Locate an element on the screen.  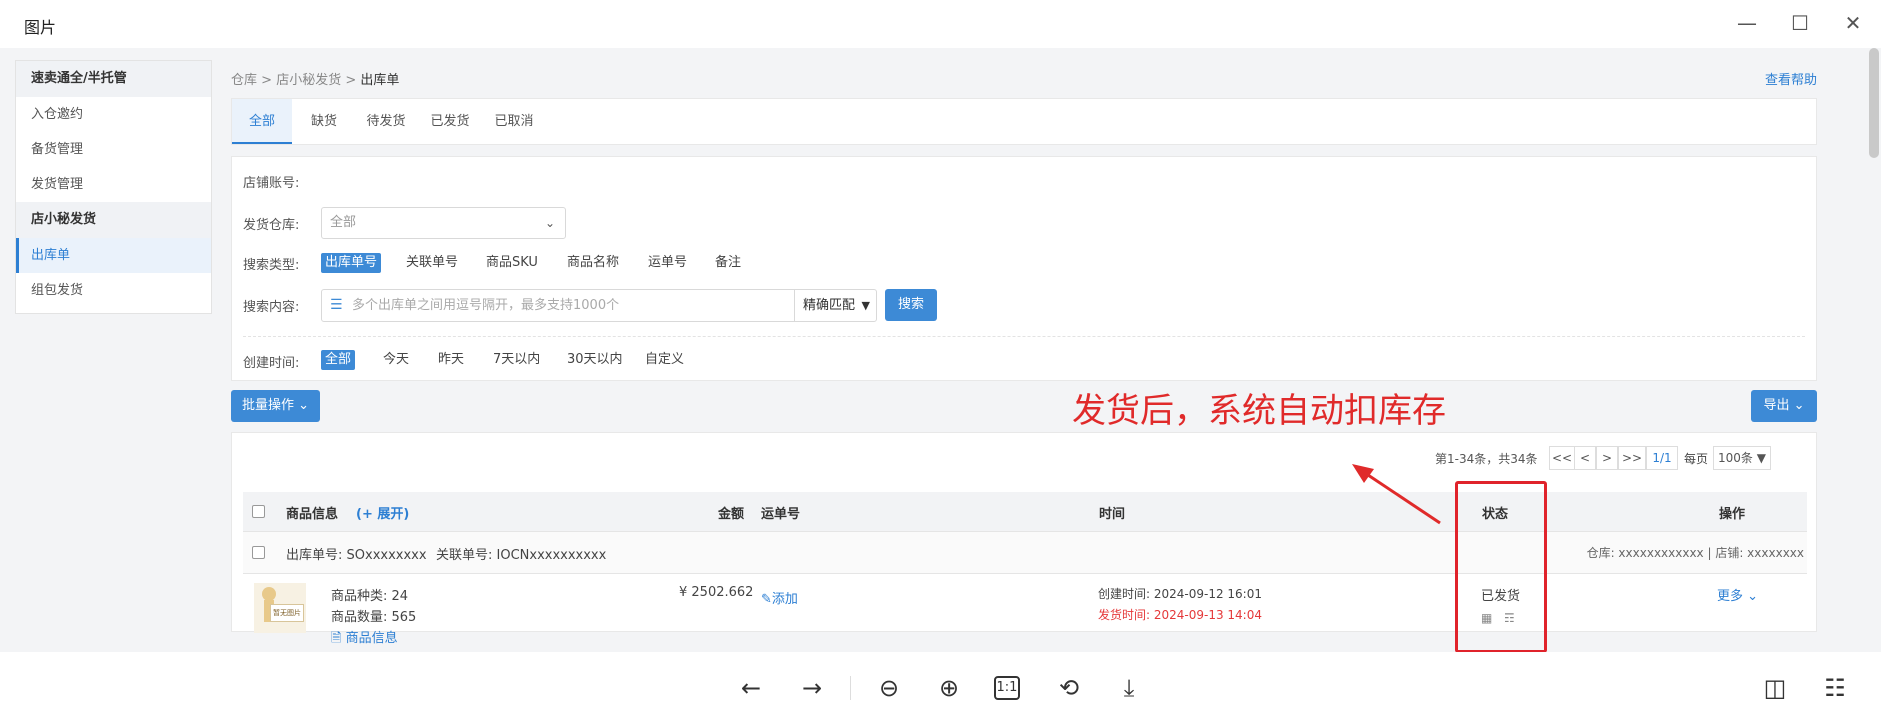
batch-operation-button: 批量操作 ⌄ is located at coordinates (275, 406).